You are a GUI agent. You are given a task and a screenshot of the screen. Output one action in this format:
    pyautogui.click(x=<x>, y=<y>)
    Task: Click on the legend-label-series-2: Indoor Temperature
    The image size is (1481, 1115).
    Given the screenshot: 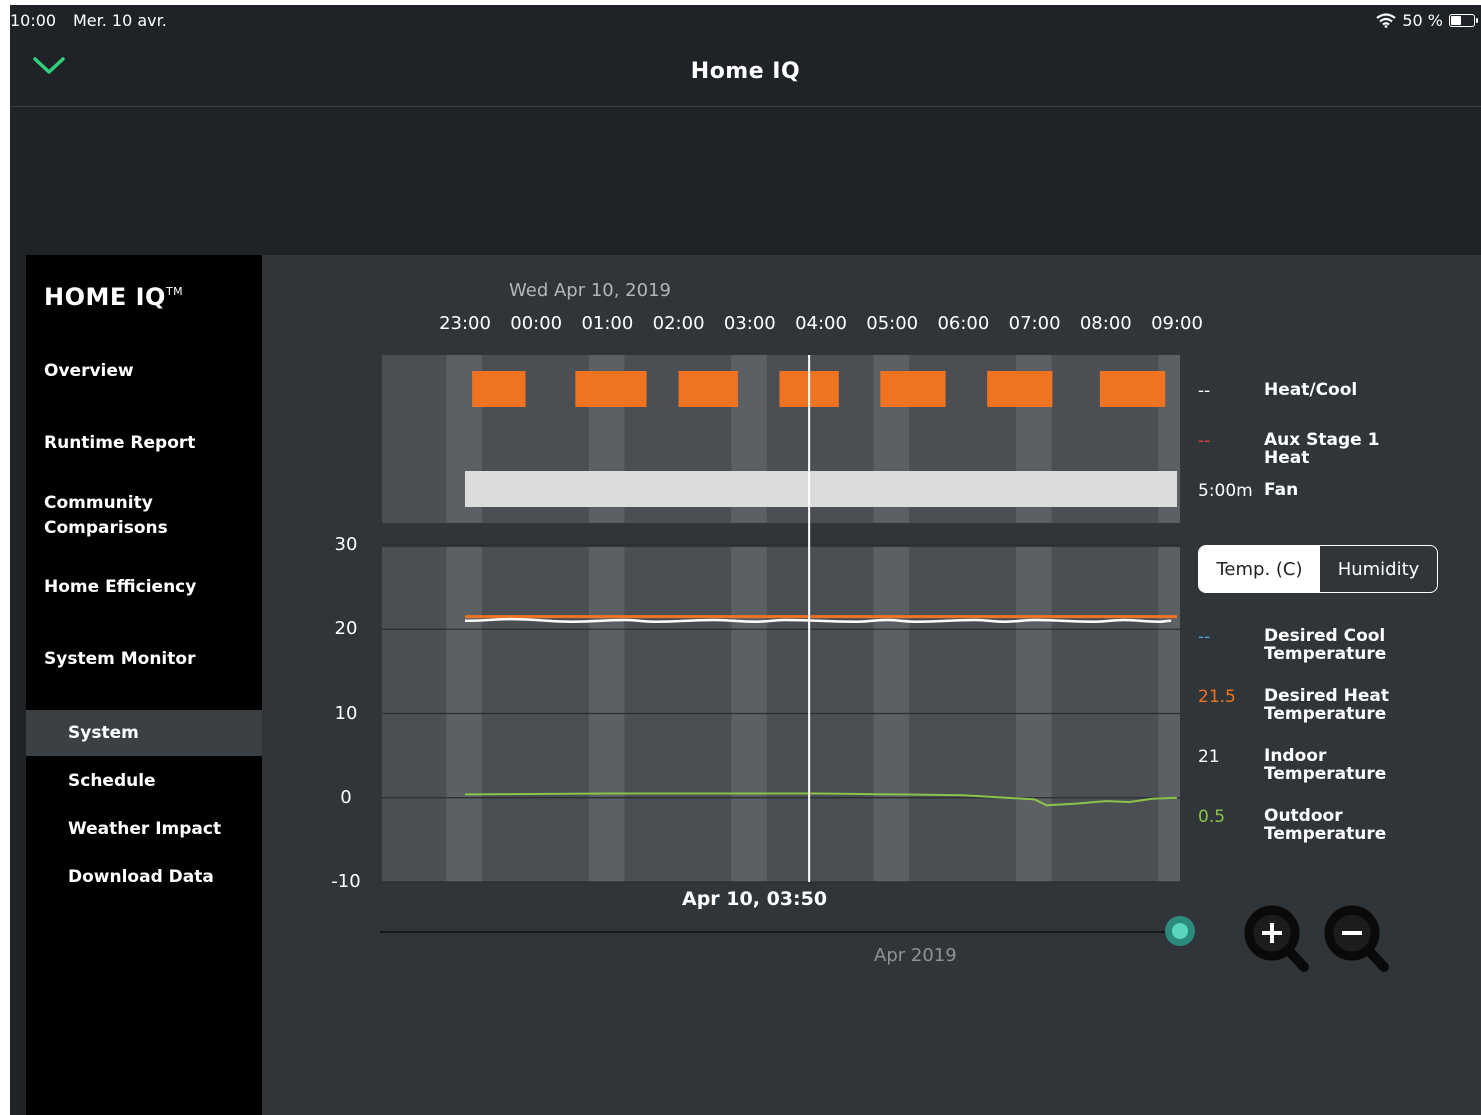 What is the action you would take?
    pyautogui.click(x=1325, y=765)
    